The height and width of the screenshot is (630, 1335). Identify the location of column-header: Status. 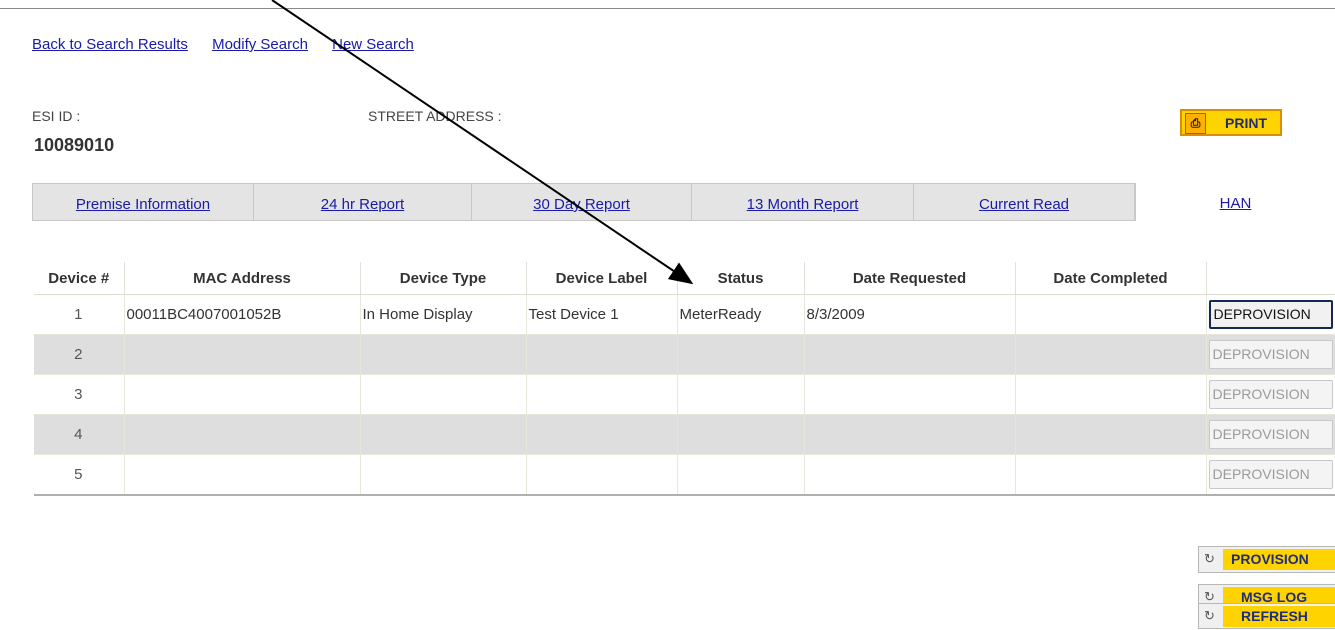
(741, 278).